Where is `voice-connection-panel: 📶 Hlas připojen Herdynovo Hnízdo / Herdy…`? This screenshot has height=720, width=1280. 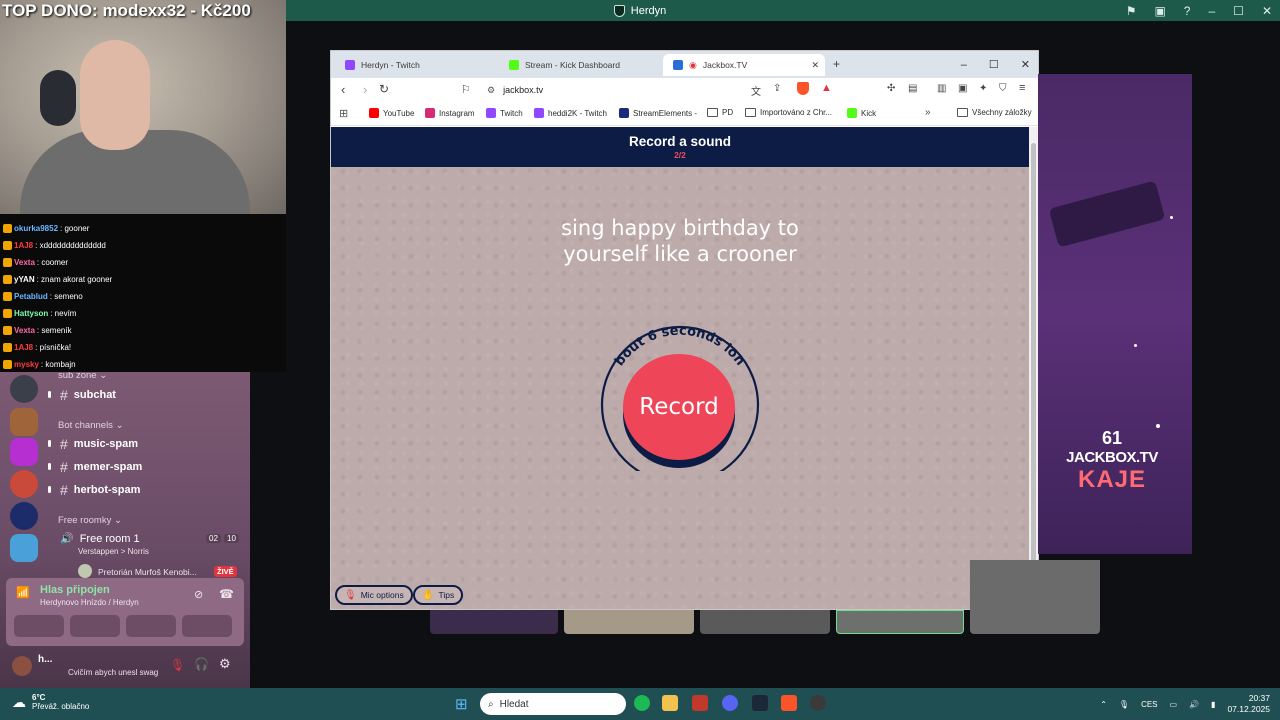 voice-connection-panel: 📶 Hlas připojen Herdynovo Hnízdo / Herdy… is located at coordinates (125, 612).